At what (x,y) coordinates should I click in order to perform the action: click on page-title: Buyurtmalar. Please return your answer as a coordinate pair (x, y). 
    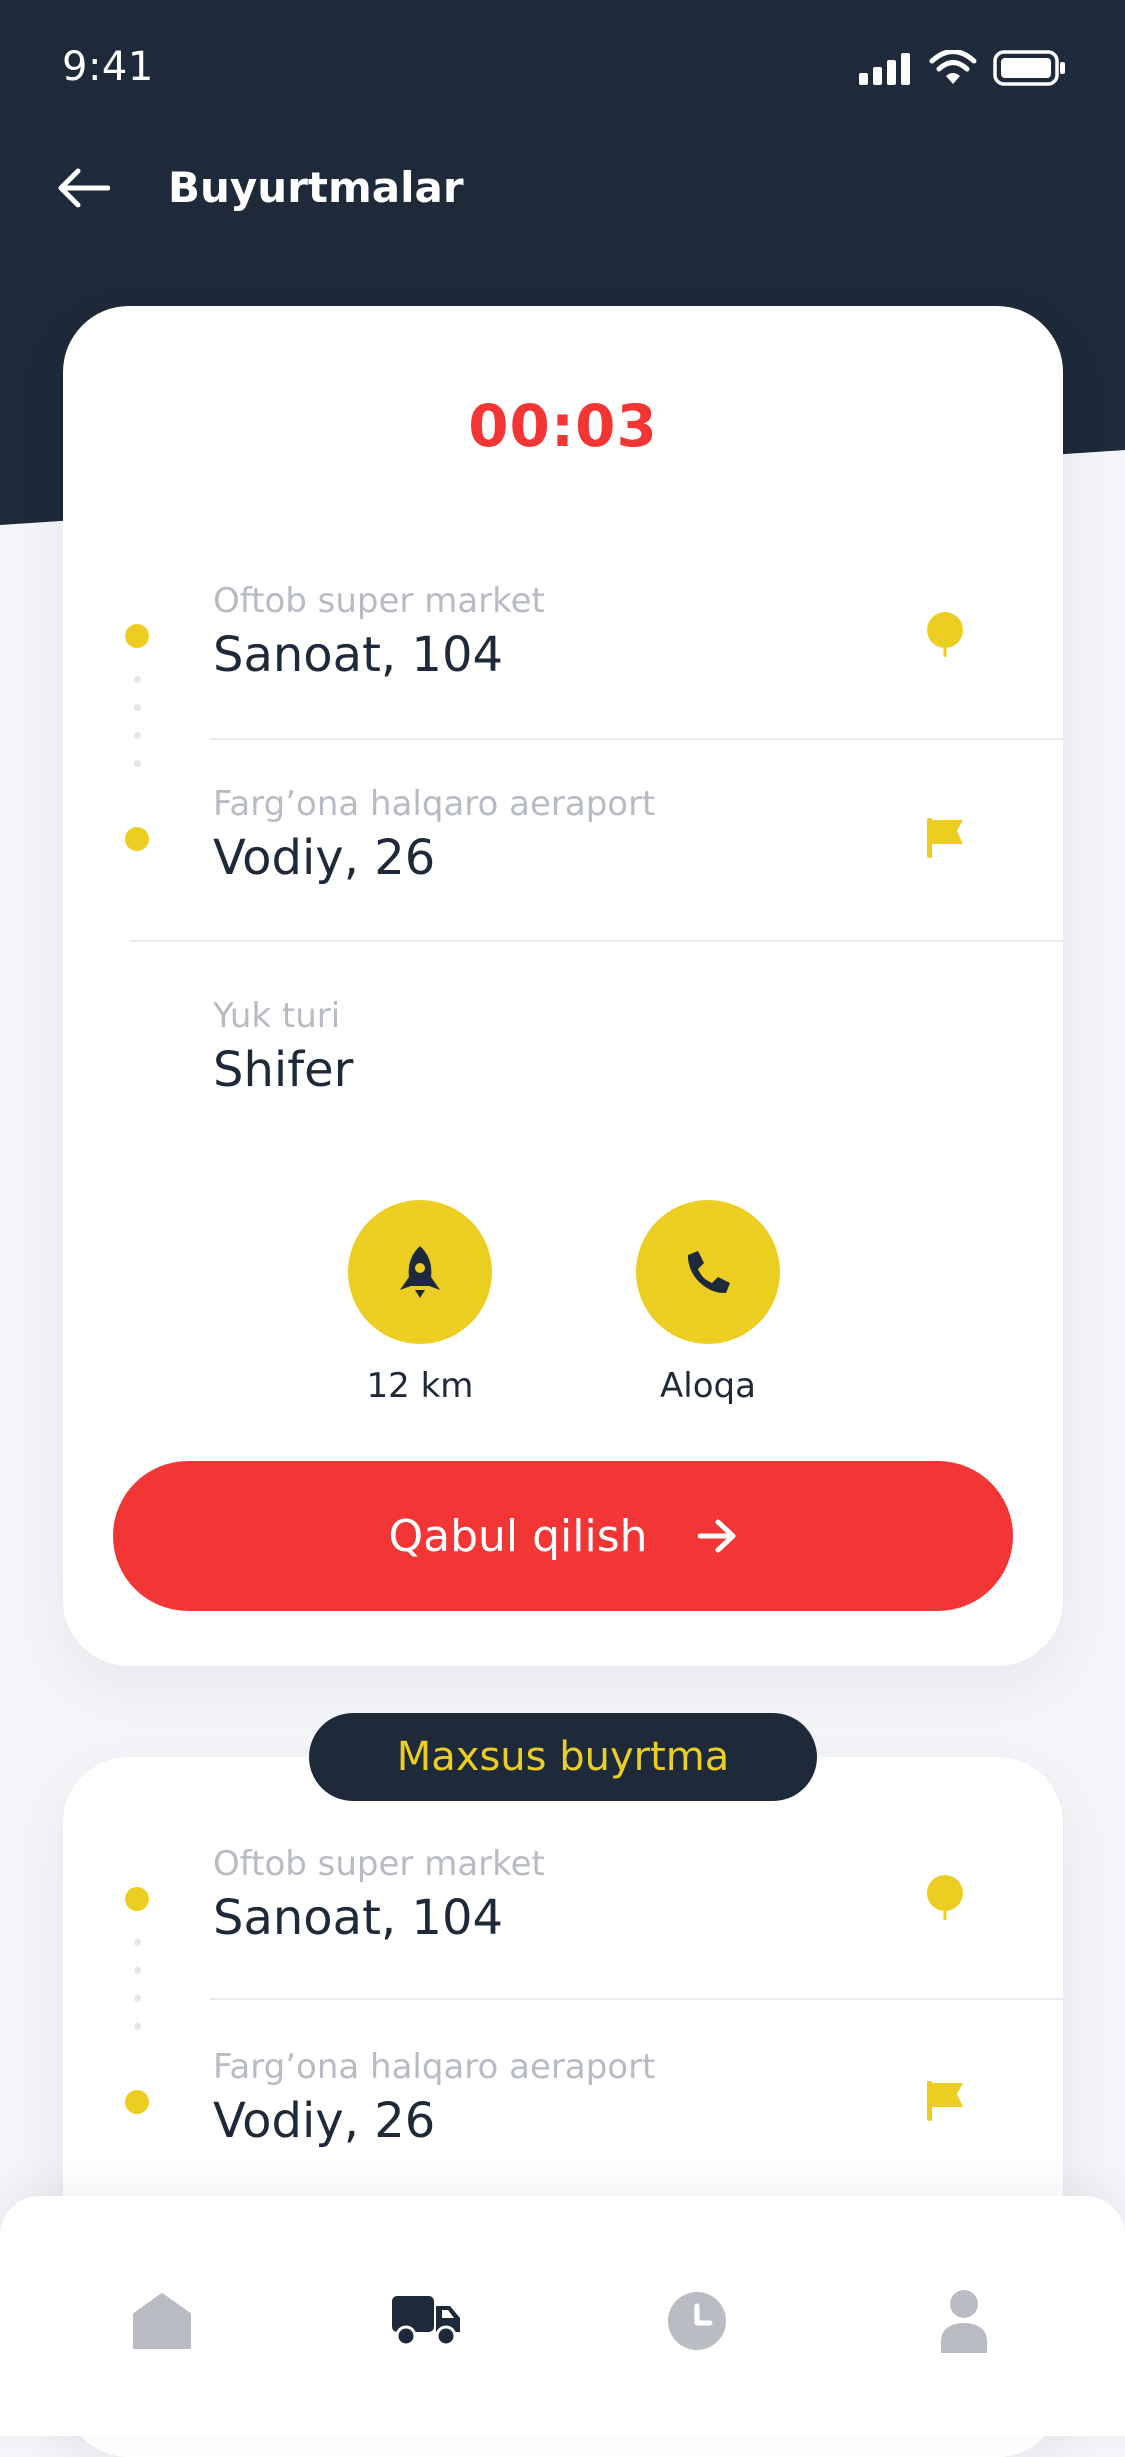
    Looking at the image, I should click on (316, 187).